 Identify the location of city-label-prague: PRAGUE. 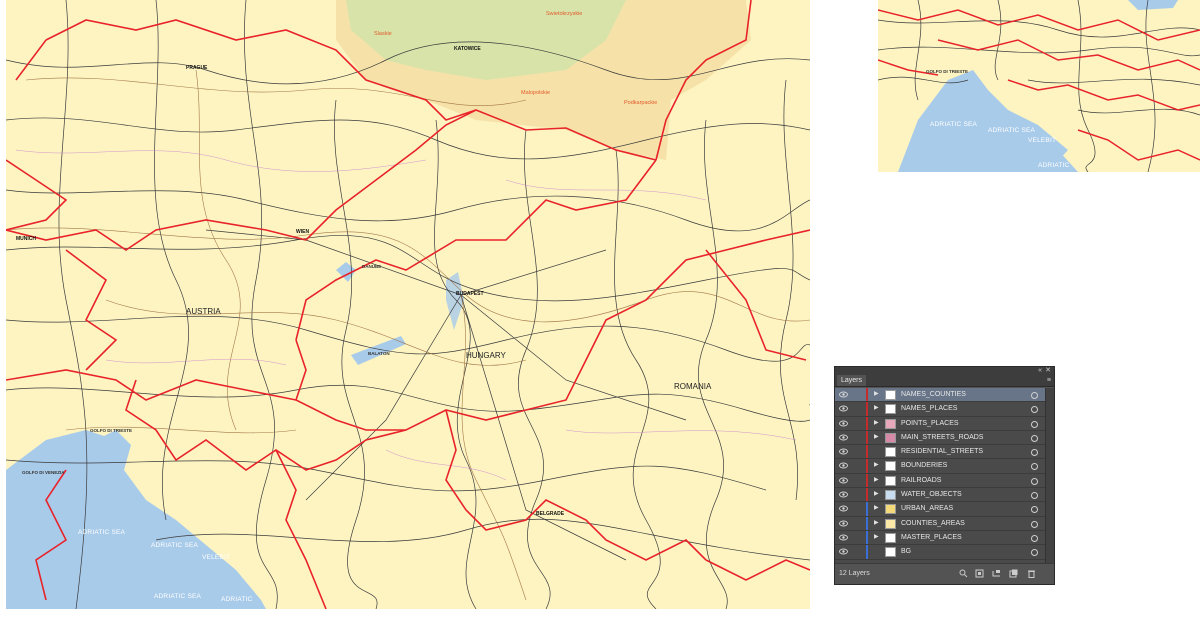
(197, 68).